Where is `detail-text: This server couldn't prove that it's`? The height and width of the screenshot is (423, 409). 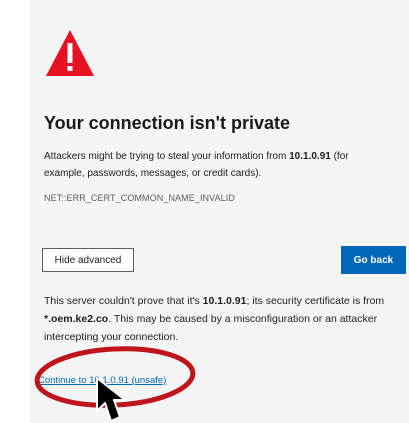
detail-text: This server couldn't prove that it's is located at coordinates (123, 301).